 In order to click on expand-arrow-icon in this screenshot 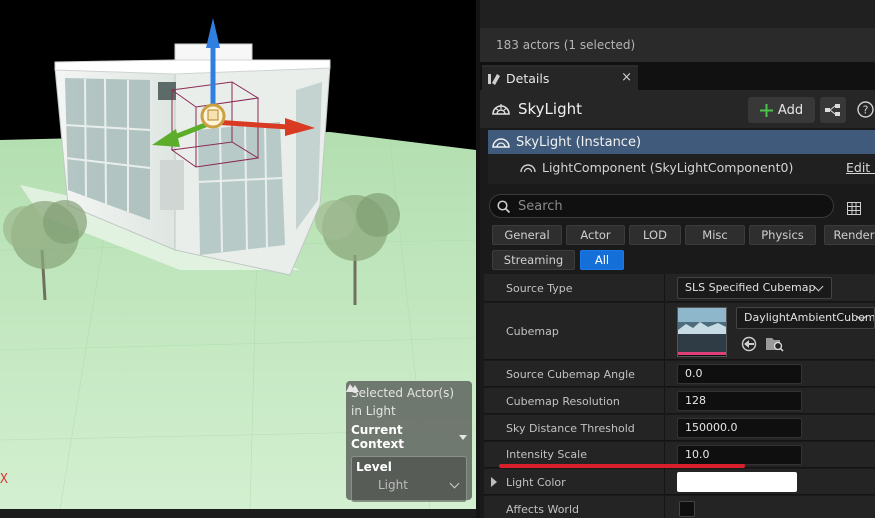, I will do `click(494, 482)`.